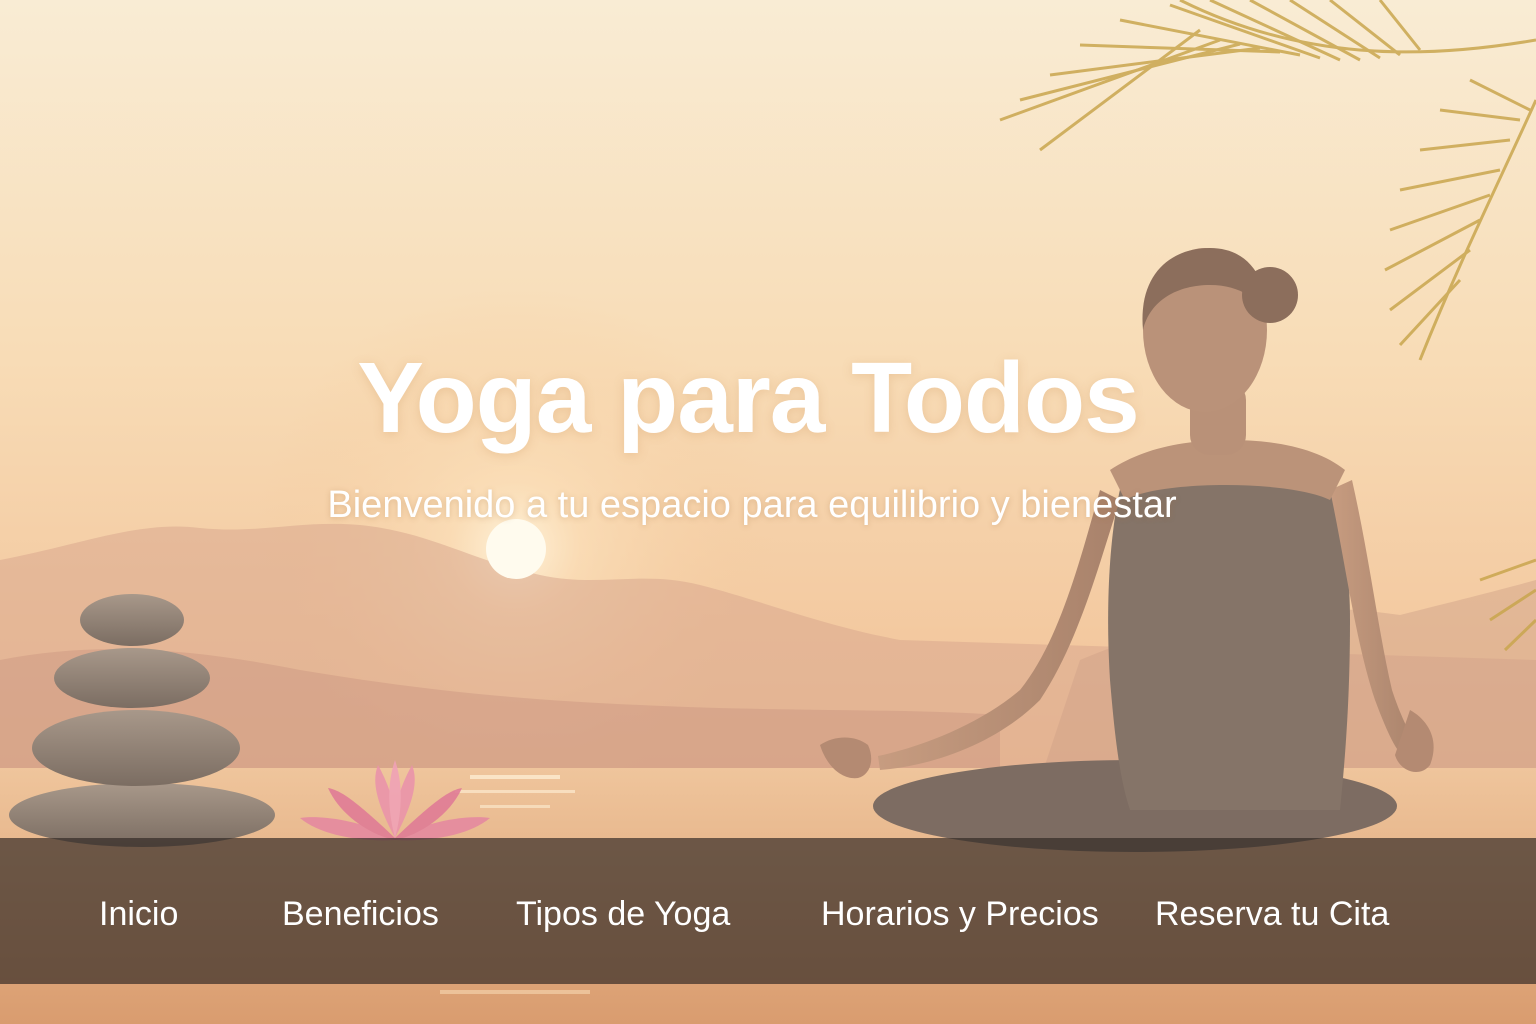 The height and width of the screenshot is (1024, 1536). I want to click on nav-item-inicio: Inicio, so click(138, 914).